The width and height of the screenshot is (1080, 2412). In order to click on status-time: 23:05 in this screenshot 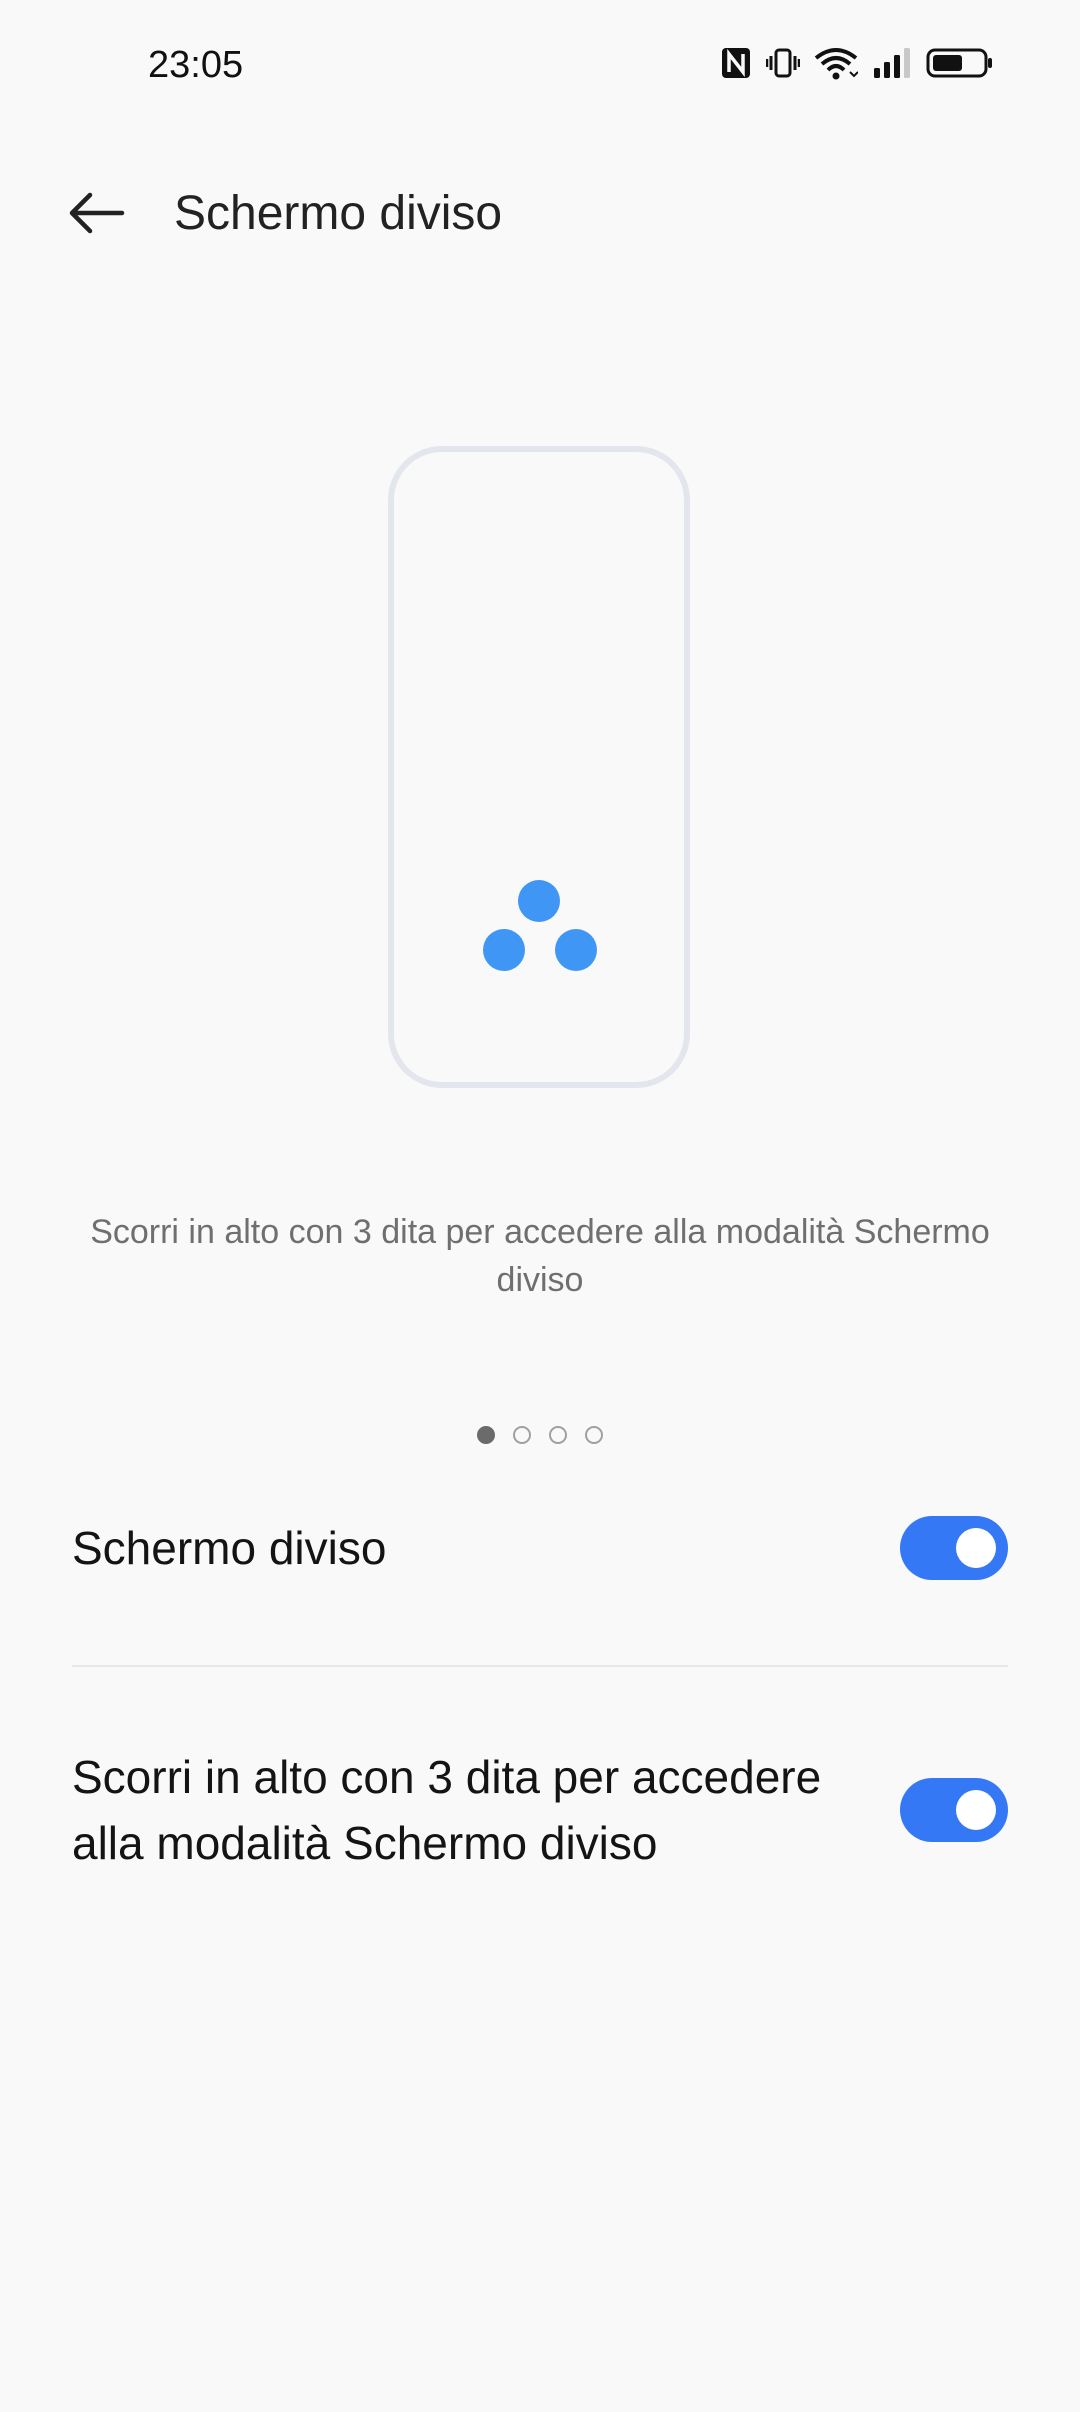, I will do `click(196, 65)`.